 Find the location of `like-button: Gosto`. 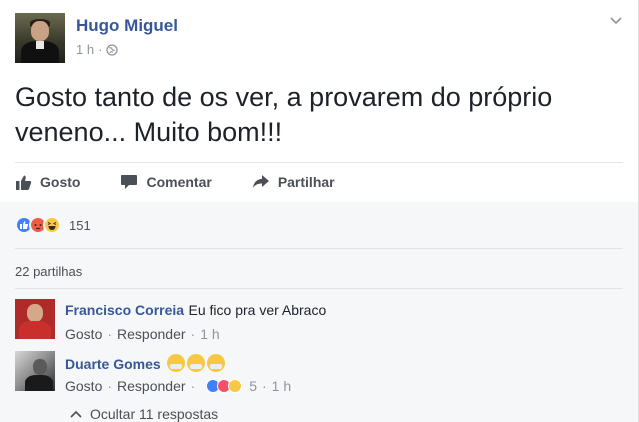

like-button: Gosto is located at coordinates (47, 182).